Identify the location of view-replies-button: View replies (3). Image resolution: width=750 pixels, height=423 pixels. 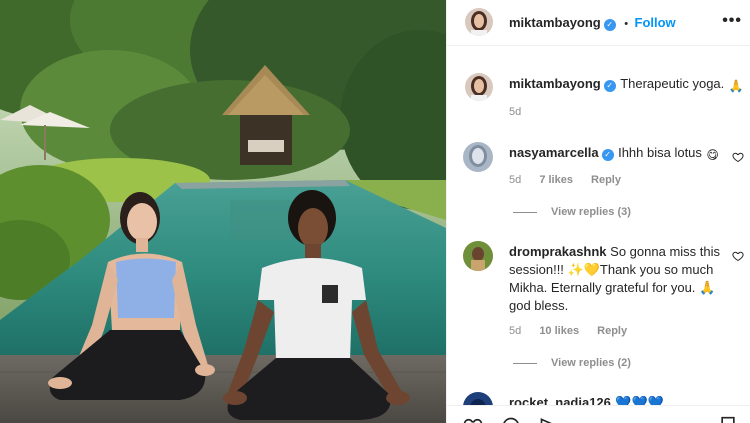
(572, 212).